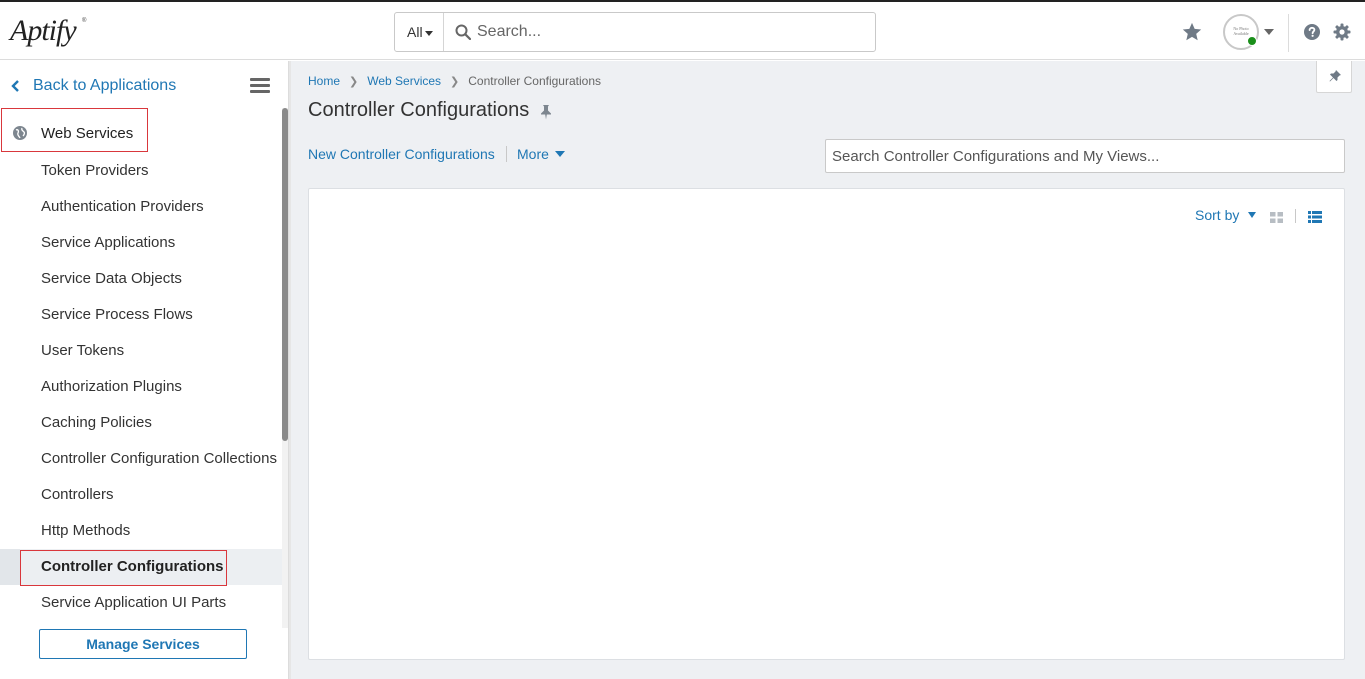 The width and height of the screenshot is (1365, 679). Describe the element at coordinates (1276, 217) in the screenshot. I see `grid-view-icon` at that location.